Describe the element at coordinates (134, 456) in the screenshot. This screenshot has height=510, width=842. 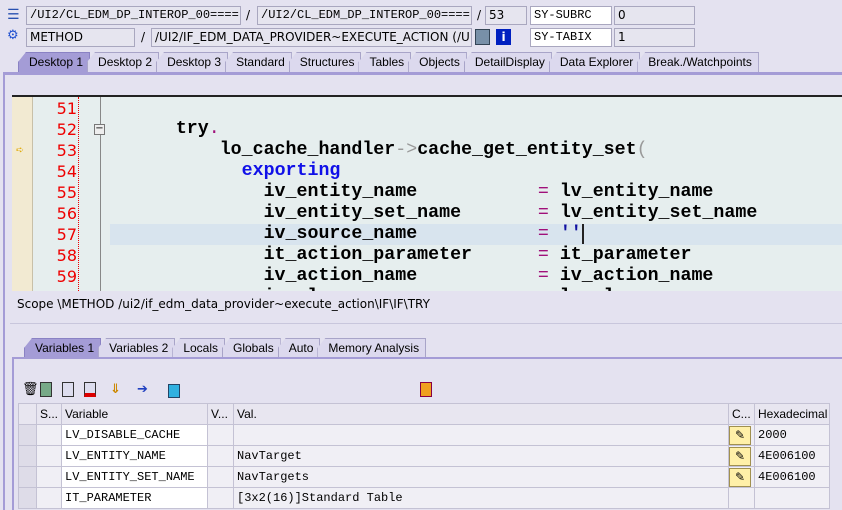
I see `variable-cell: LV_ENTITY_NAME` at that location.